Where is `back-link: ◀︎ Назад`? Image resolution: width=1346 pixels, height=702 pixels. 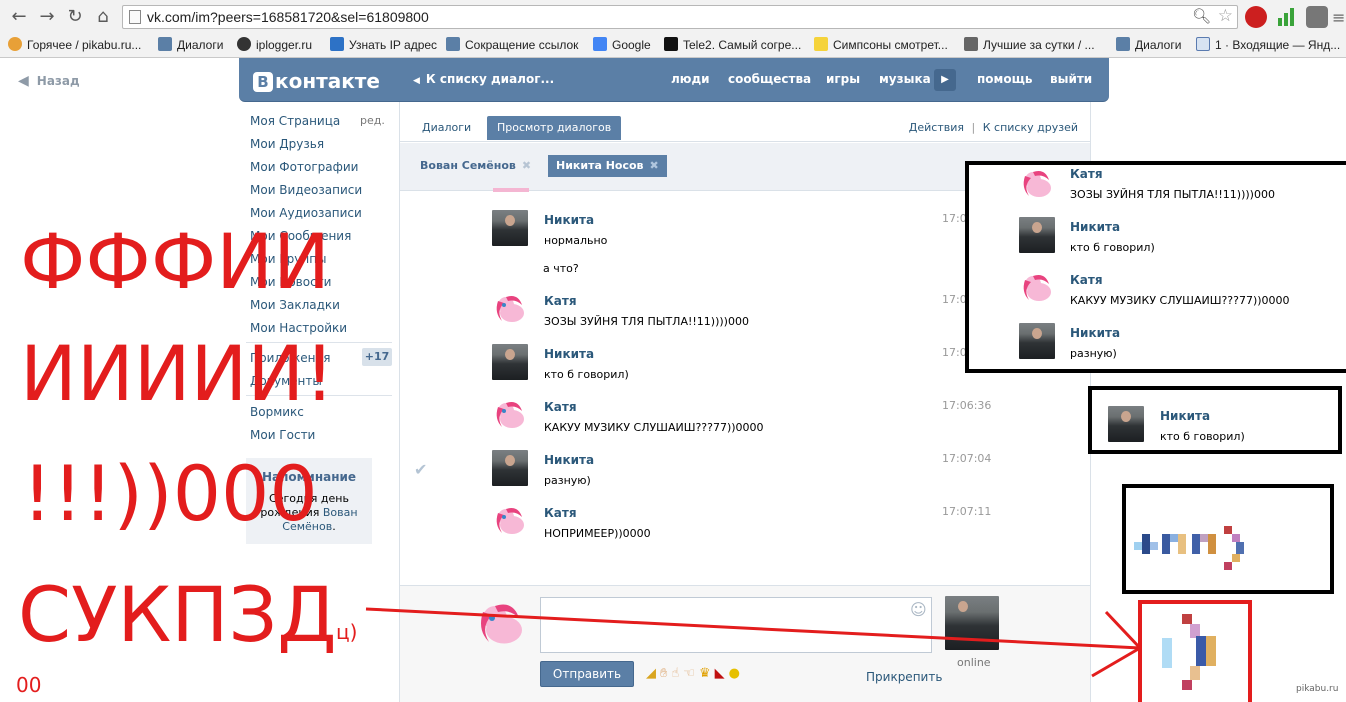 back-link: ◀︎ Назад is located at coordinates (49, 81).